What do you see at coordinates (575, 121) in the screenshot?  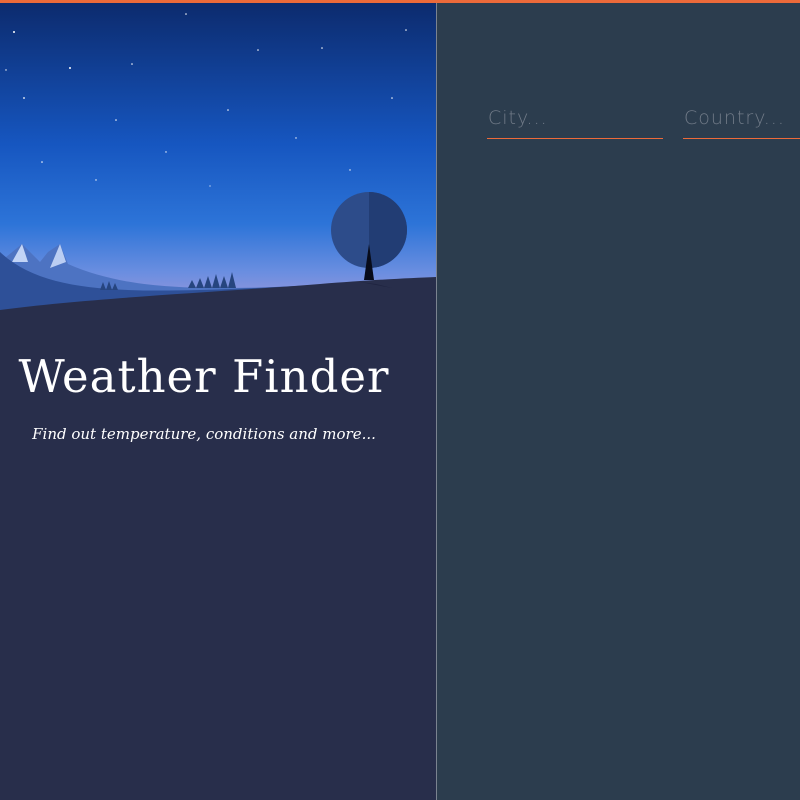 I see `city-input` at bounding box center [575, 121].